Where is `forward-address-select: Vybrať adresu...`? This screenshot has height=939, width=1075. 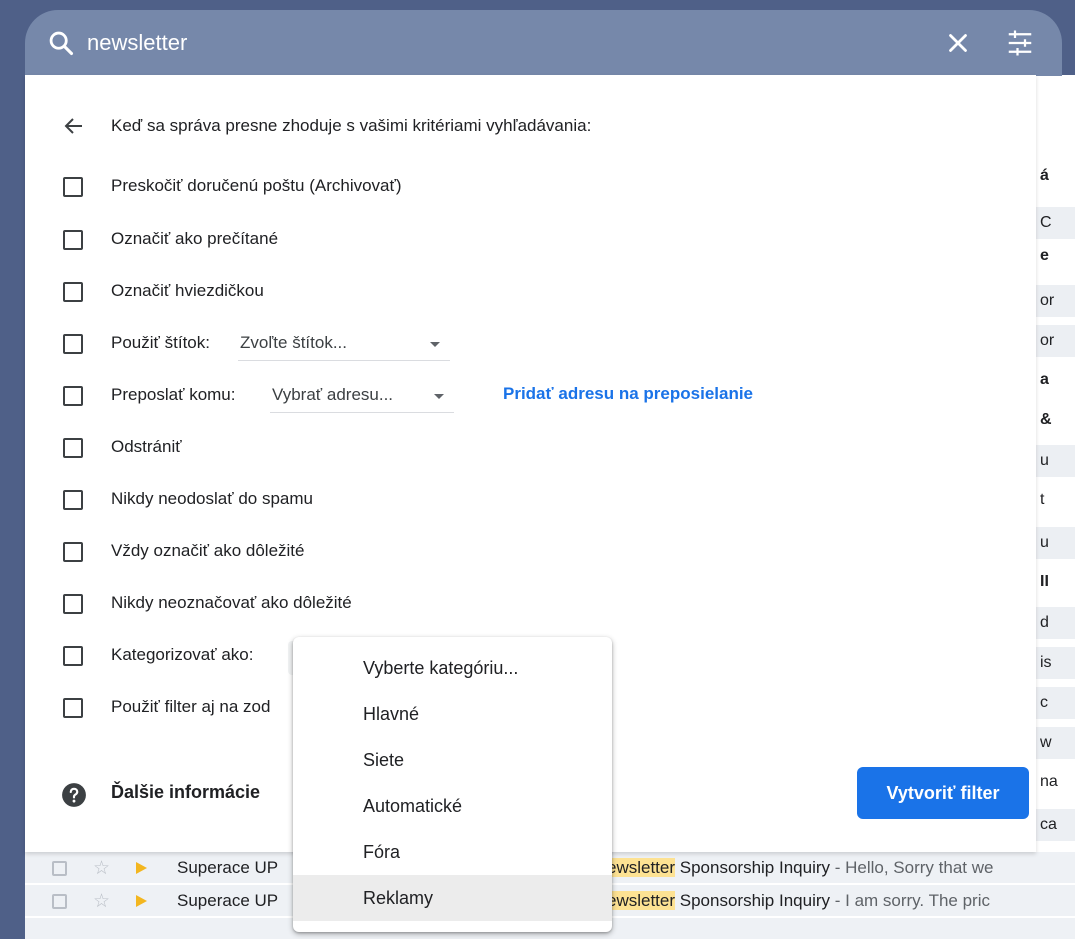 forward-address-select: Vybrať adresu... is located at coordinates (362, 398).